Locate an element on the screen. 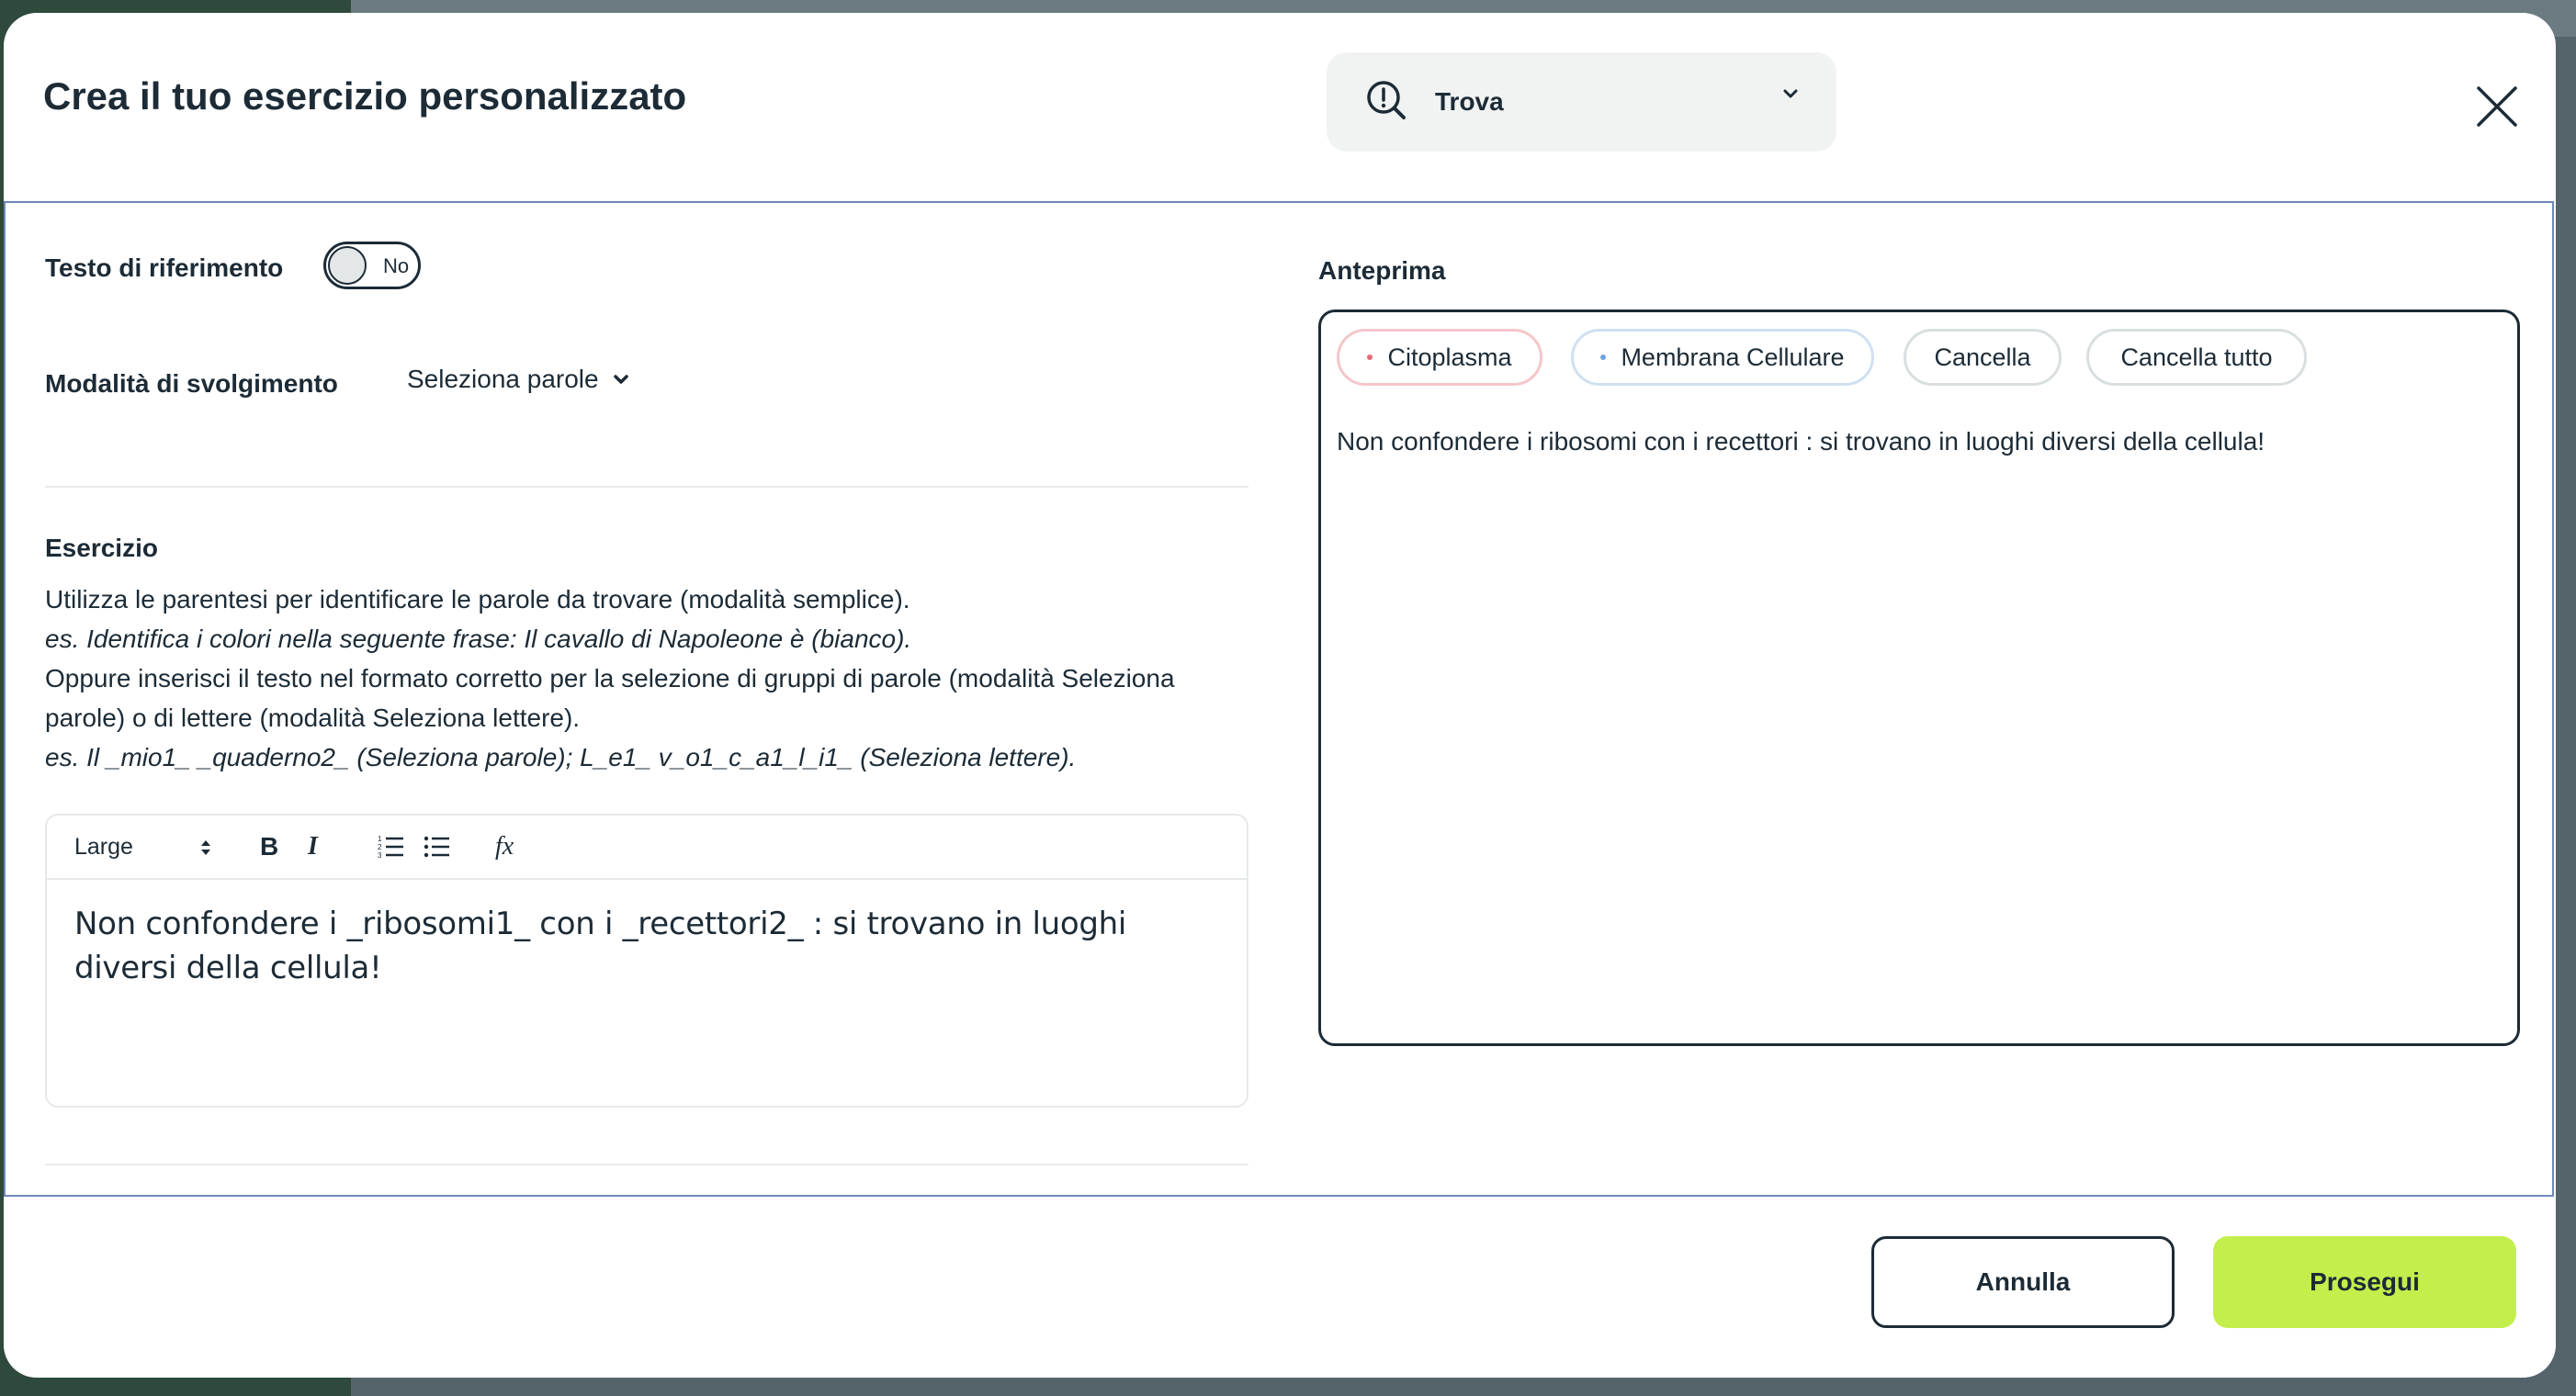 This screenshot has height=1396, width=2576. formula-button: fx is located at coordinates (504, 846).